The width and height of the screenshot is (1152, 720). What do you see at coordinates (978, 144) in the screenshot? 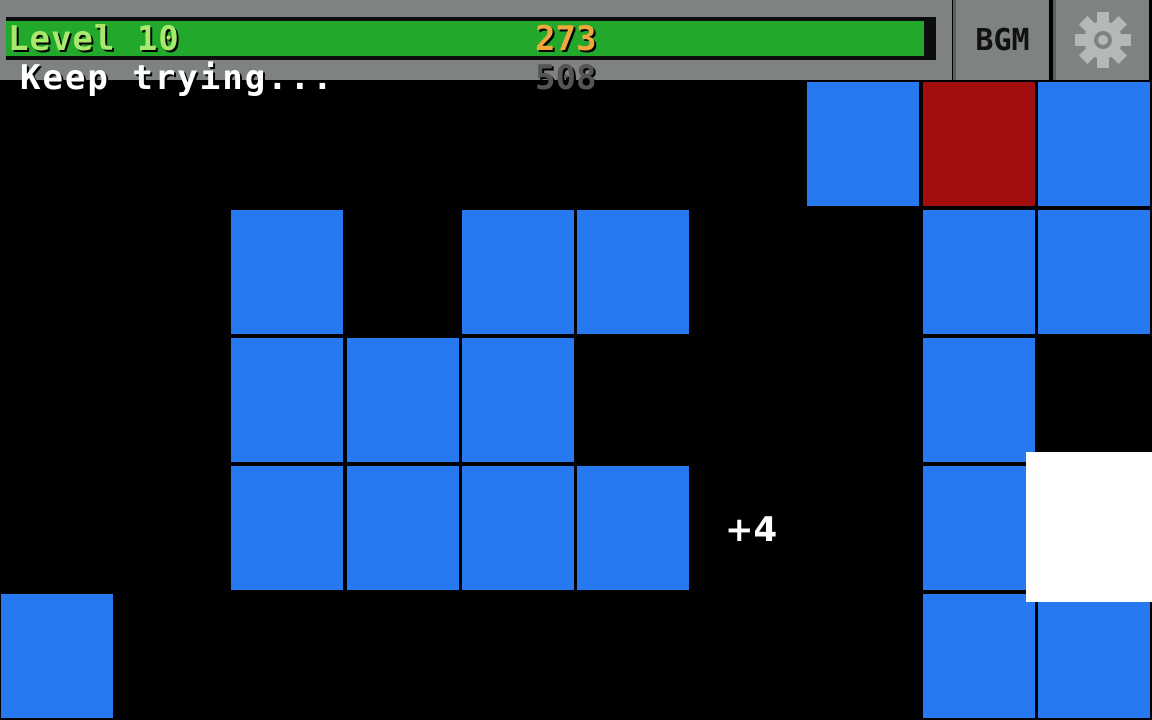
I see `tile-red` at bounding box center [978, 144].